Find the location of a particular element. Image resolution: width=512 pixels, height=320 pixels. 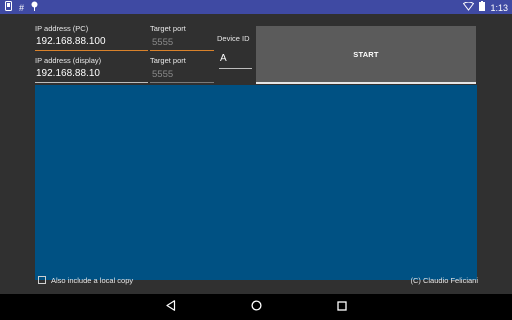

ip-pc-label: IP address (PC) is located at coordinates (62, 28).